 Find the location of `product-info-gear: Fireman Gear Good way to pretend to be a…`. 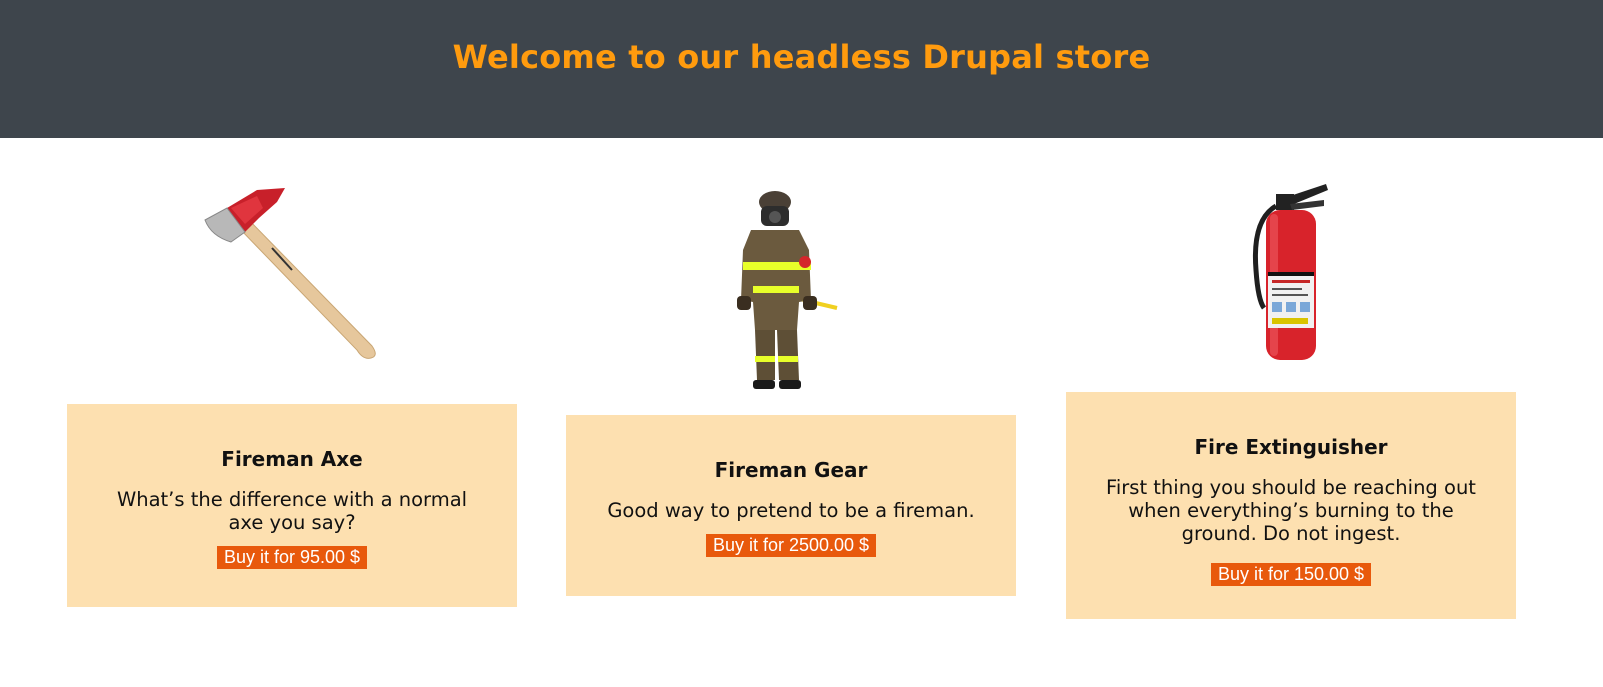

product-info-gear: Fireman Gear Good way to pretend to be a… is located at coordinates (791, 505).